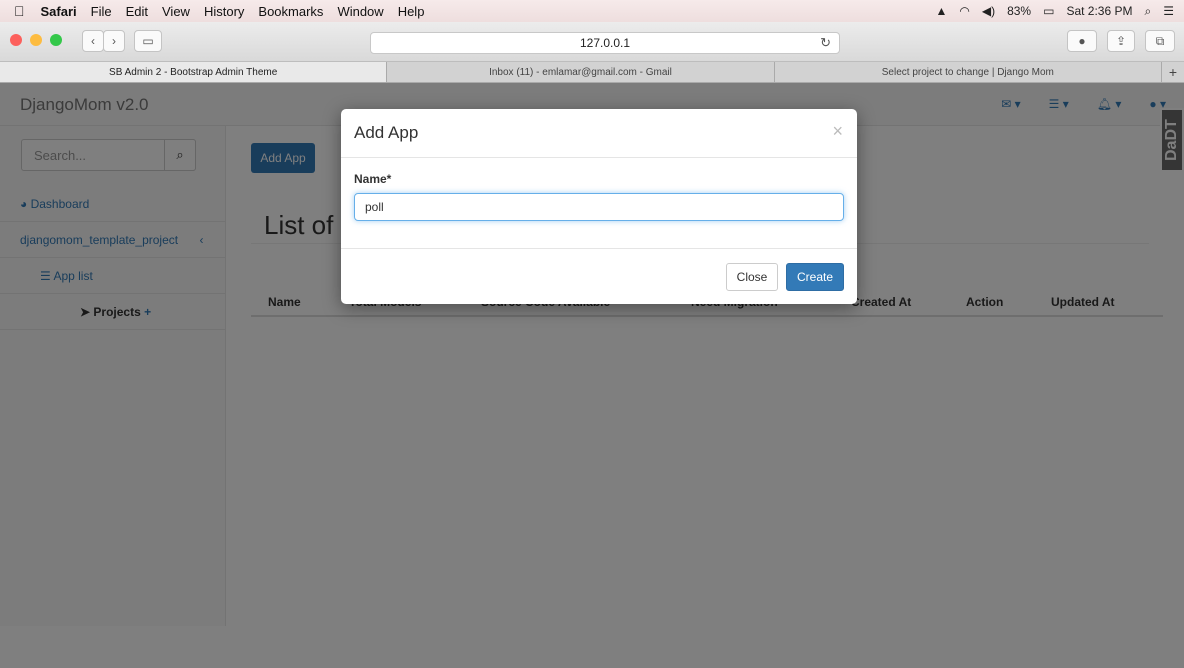 The height and width of the screenshot is (668, 1184). Describe the element at coordinates (290, 11) in the screenshot. I see `menu-bookmarks: Bookmarks` at that location.